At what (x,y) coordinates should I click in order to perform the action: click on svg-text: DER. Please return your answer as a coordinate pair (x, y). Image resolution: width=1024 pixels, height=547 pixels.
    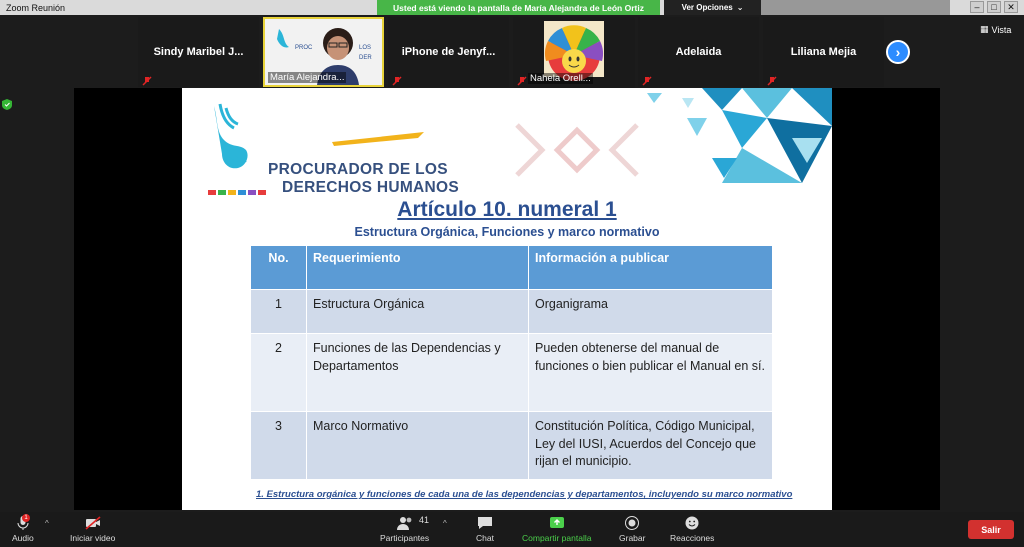
    Looking at the image, I should click on (365, 58).